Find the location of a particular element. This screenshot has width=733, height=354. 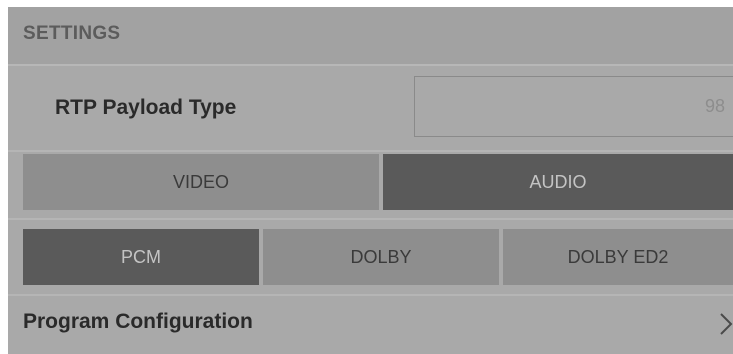

format-dolby-ed2-button: DOLBY ED2 is located at coordinates (618, 257).